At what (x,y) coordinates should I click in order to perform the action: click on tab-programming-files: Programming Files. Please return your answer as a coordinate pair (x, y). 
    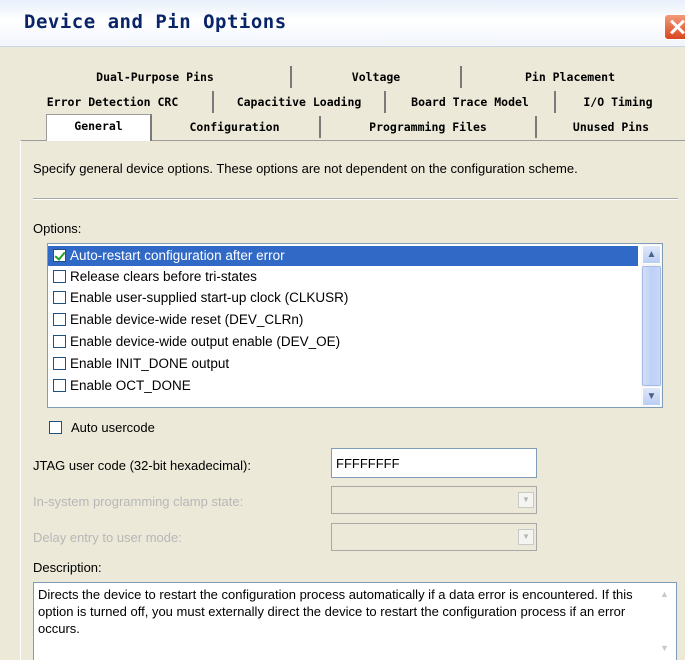
    Looking at the image, I should click on (429, 127).